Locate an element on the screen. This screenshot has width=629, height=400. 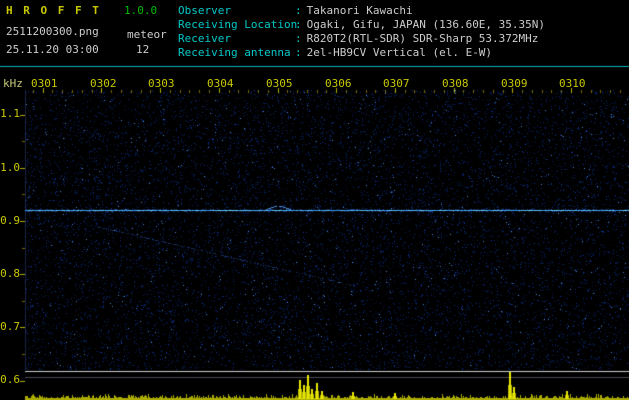
khz-axis-label: kHz is located at coordinates (13, 83).